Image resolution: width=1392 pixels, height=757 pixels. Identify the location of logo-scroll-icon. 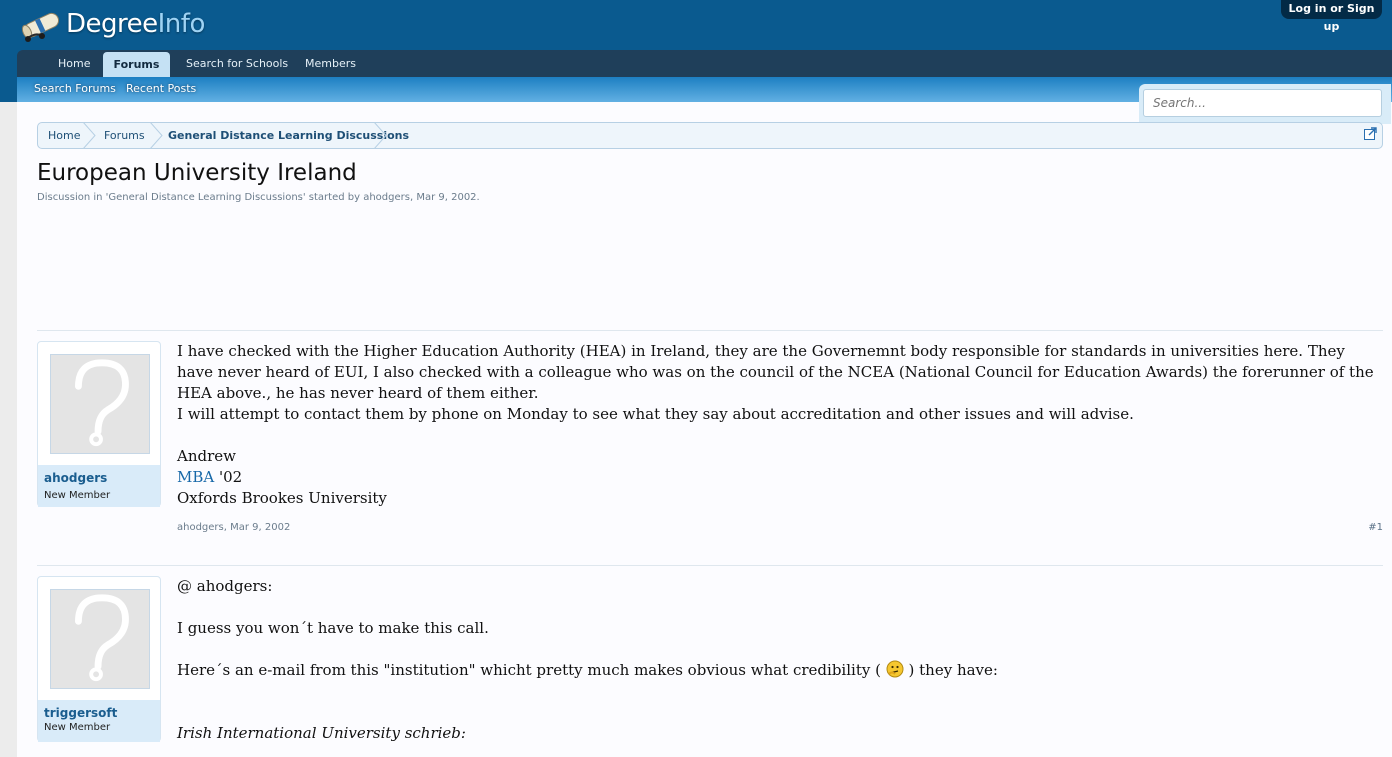
(40, 27).